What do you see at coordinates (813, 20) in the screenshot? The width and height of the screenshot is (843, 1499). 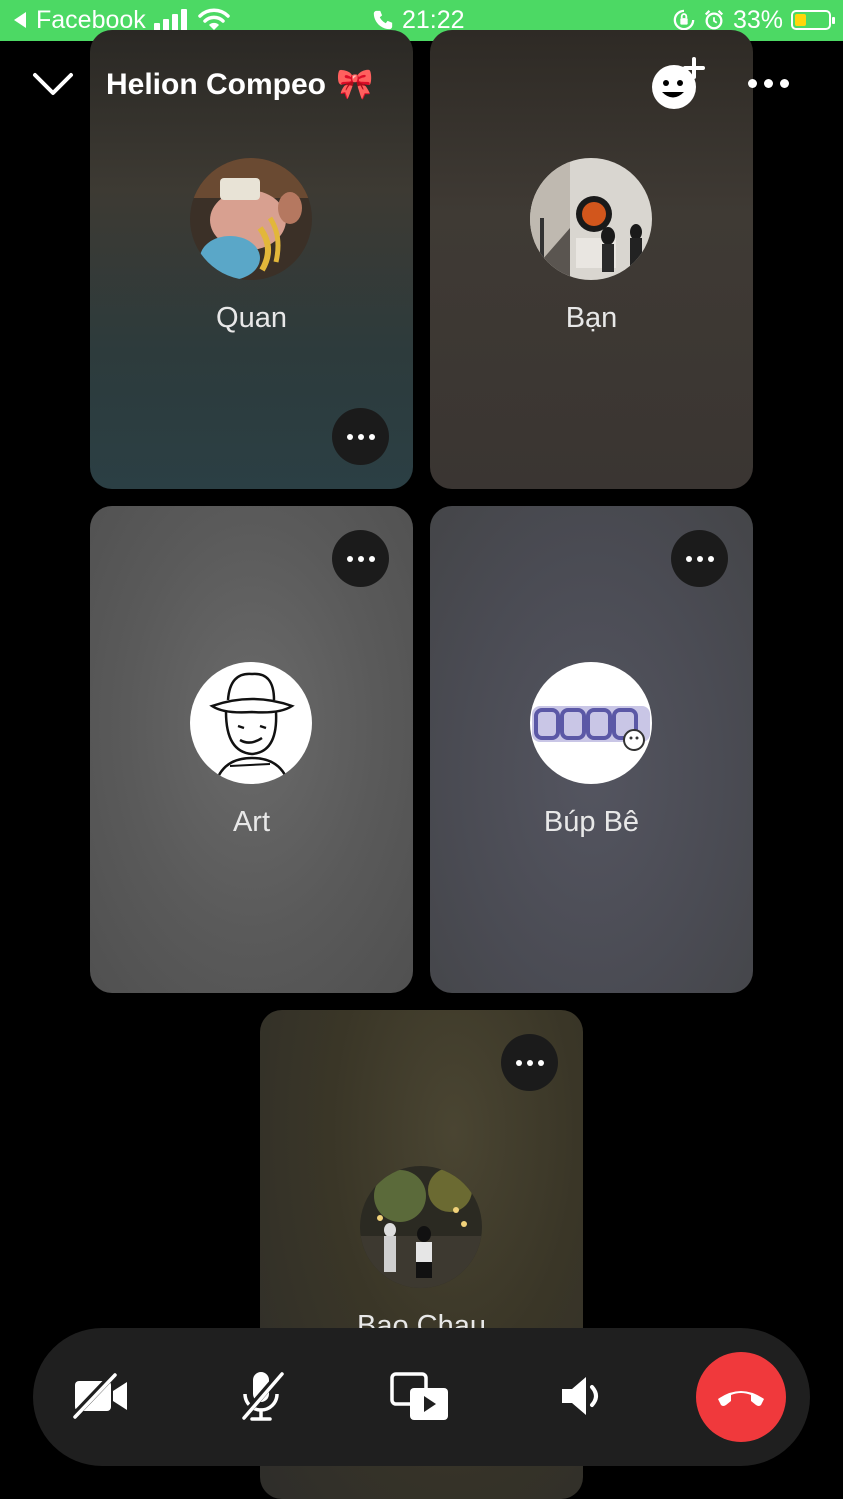 I see `battery-icon` at bounding box center [813, 20].